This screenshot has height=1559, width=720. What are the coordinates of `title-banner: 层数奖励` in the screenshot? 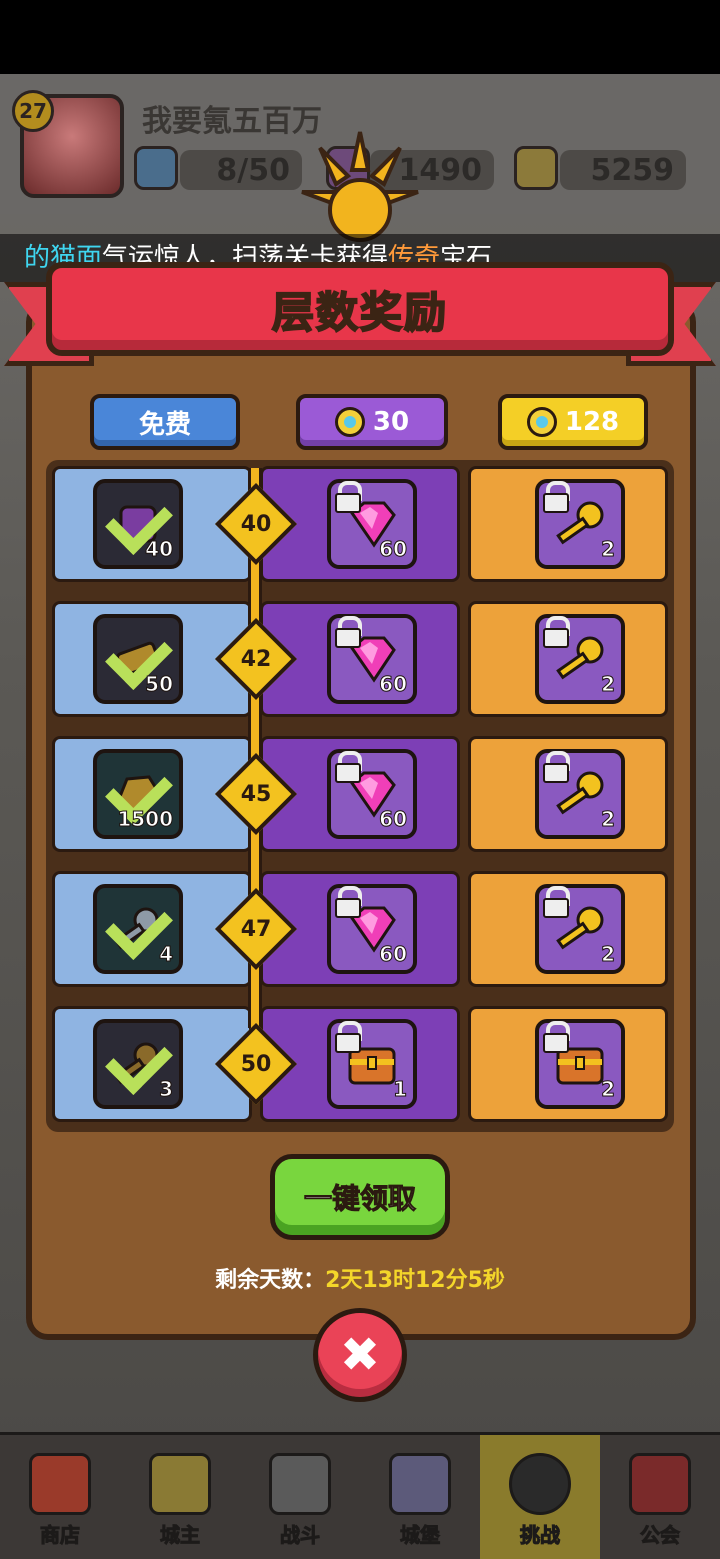 It's located at (360, 309).